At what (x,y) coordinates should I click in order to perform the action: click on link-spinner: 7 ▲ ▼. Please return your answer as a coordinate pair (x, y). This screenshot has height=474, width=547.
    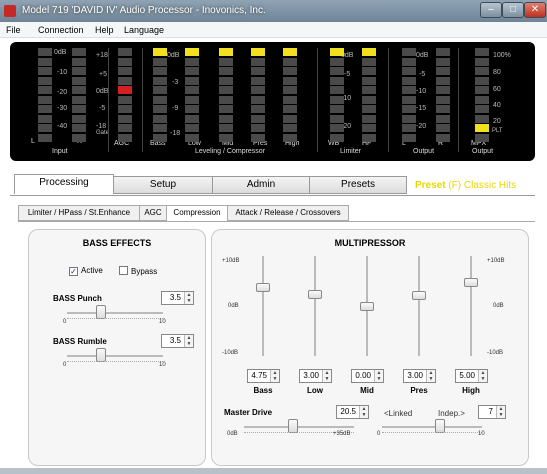
    Looking at the image, I should click on (492, 412).